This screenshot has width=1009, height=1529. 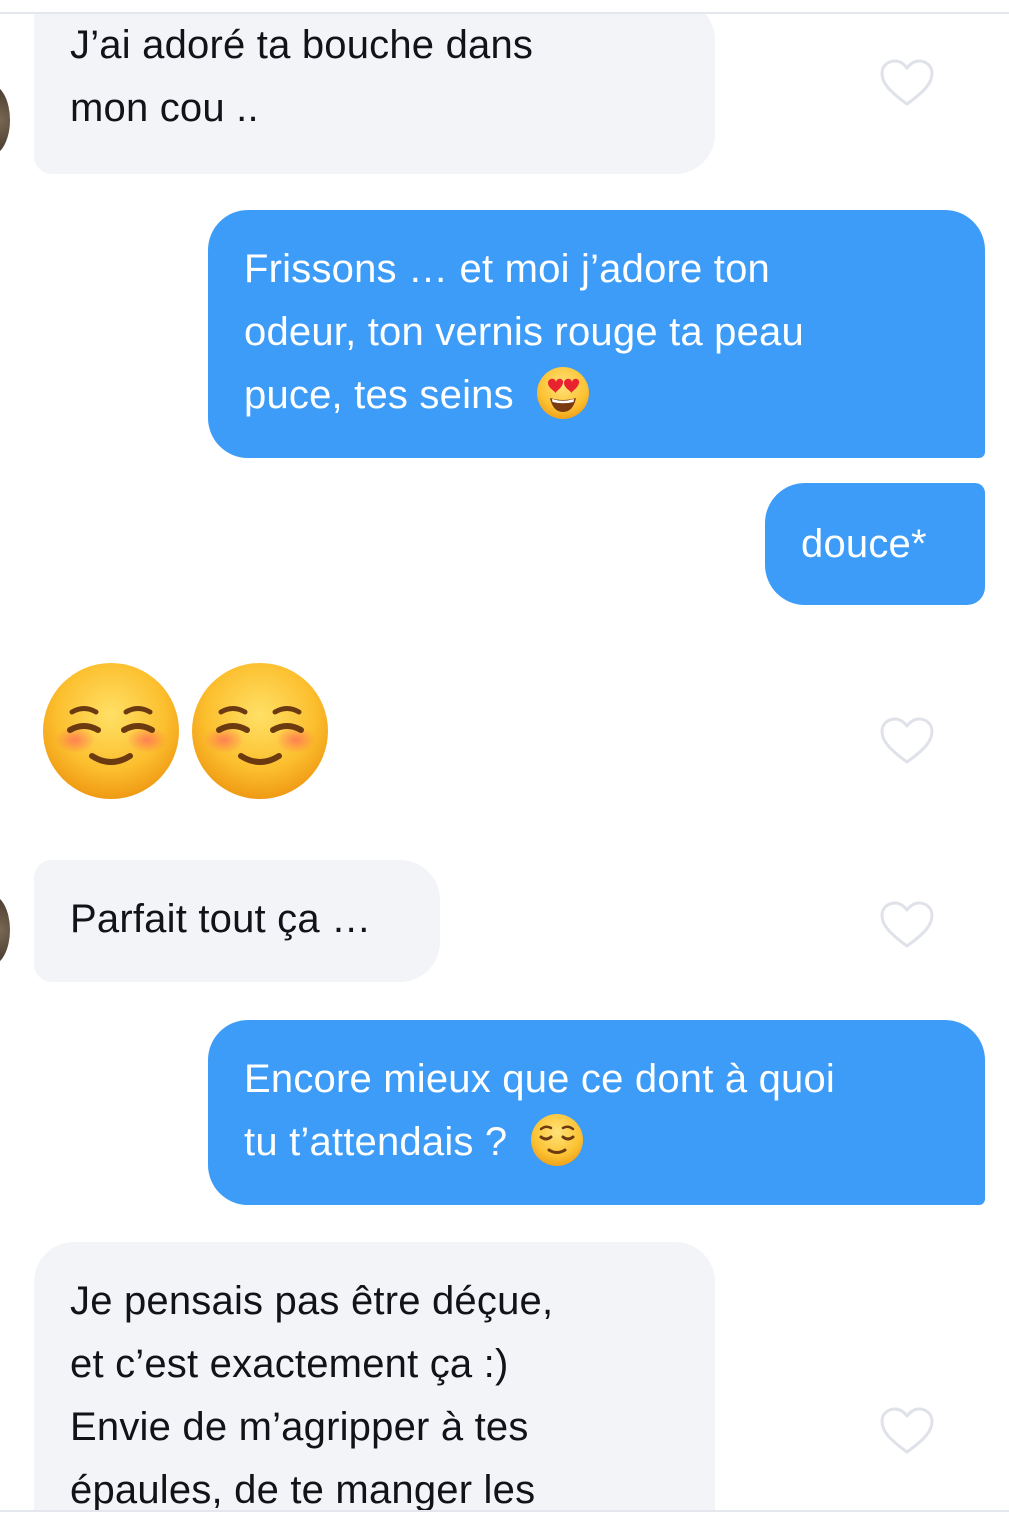 What do you see at coordinates (299, 1427) in the screenshot?
I see `message-text-line: Envie de m’agripper à tes` at bounding box center [299, 1427].